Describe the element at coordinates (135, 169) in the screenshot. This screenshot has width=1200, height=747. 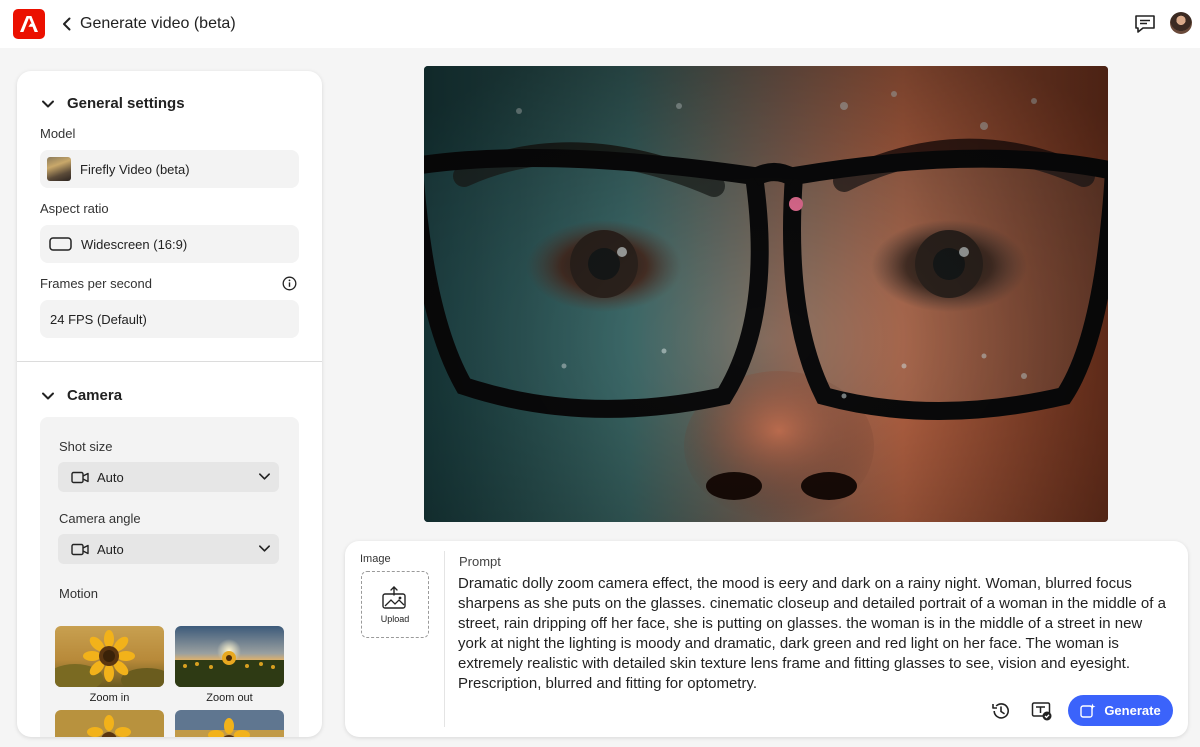
I see `model-value: Firefly Video (beta)` at that location.